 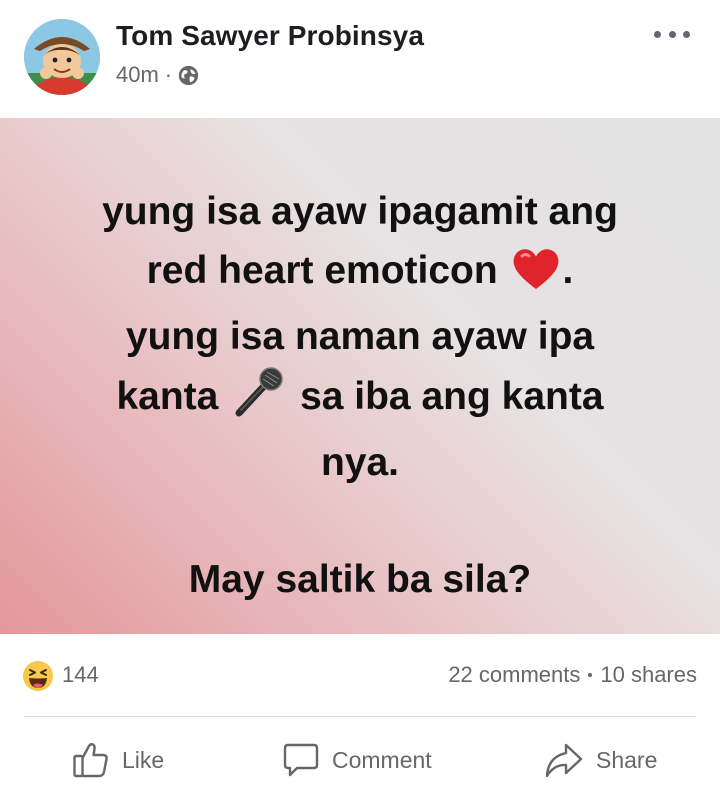 I want to click on like-label: Like, so click(x=143, y=759).